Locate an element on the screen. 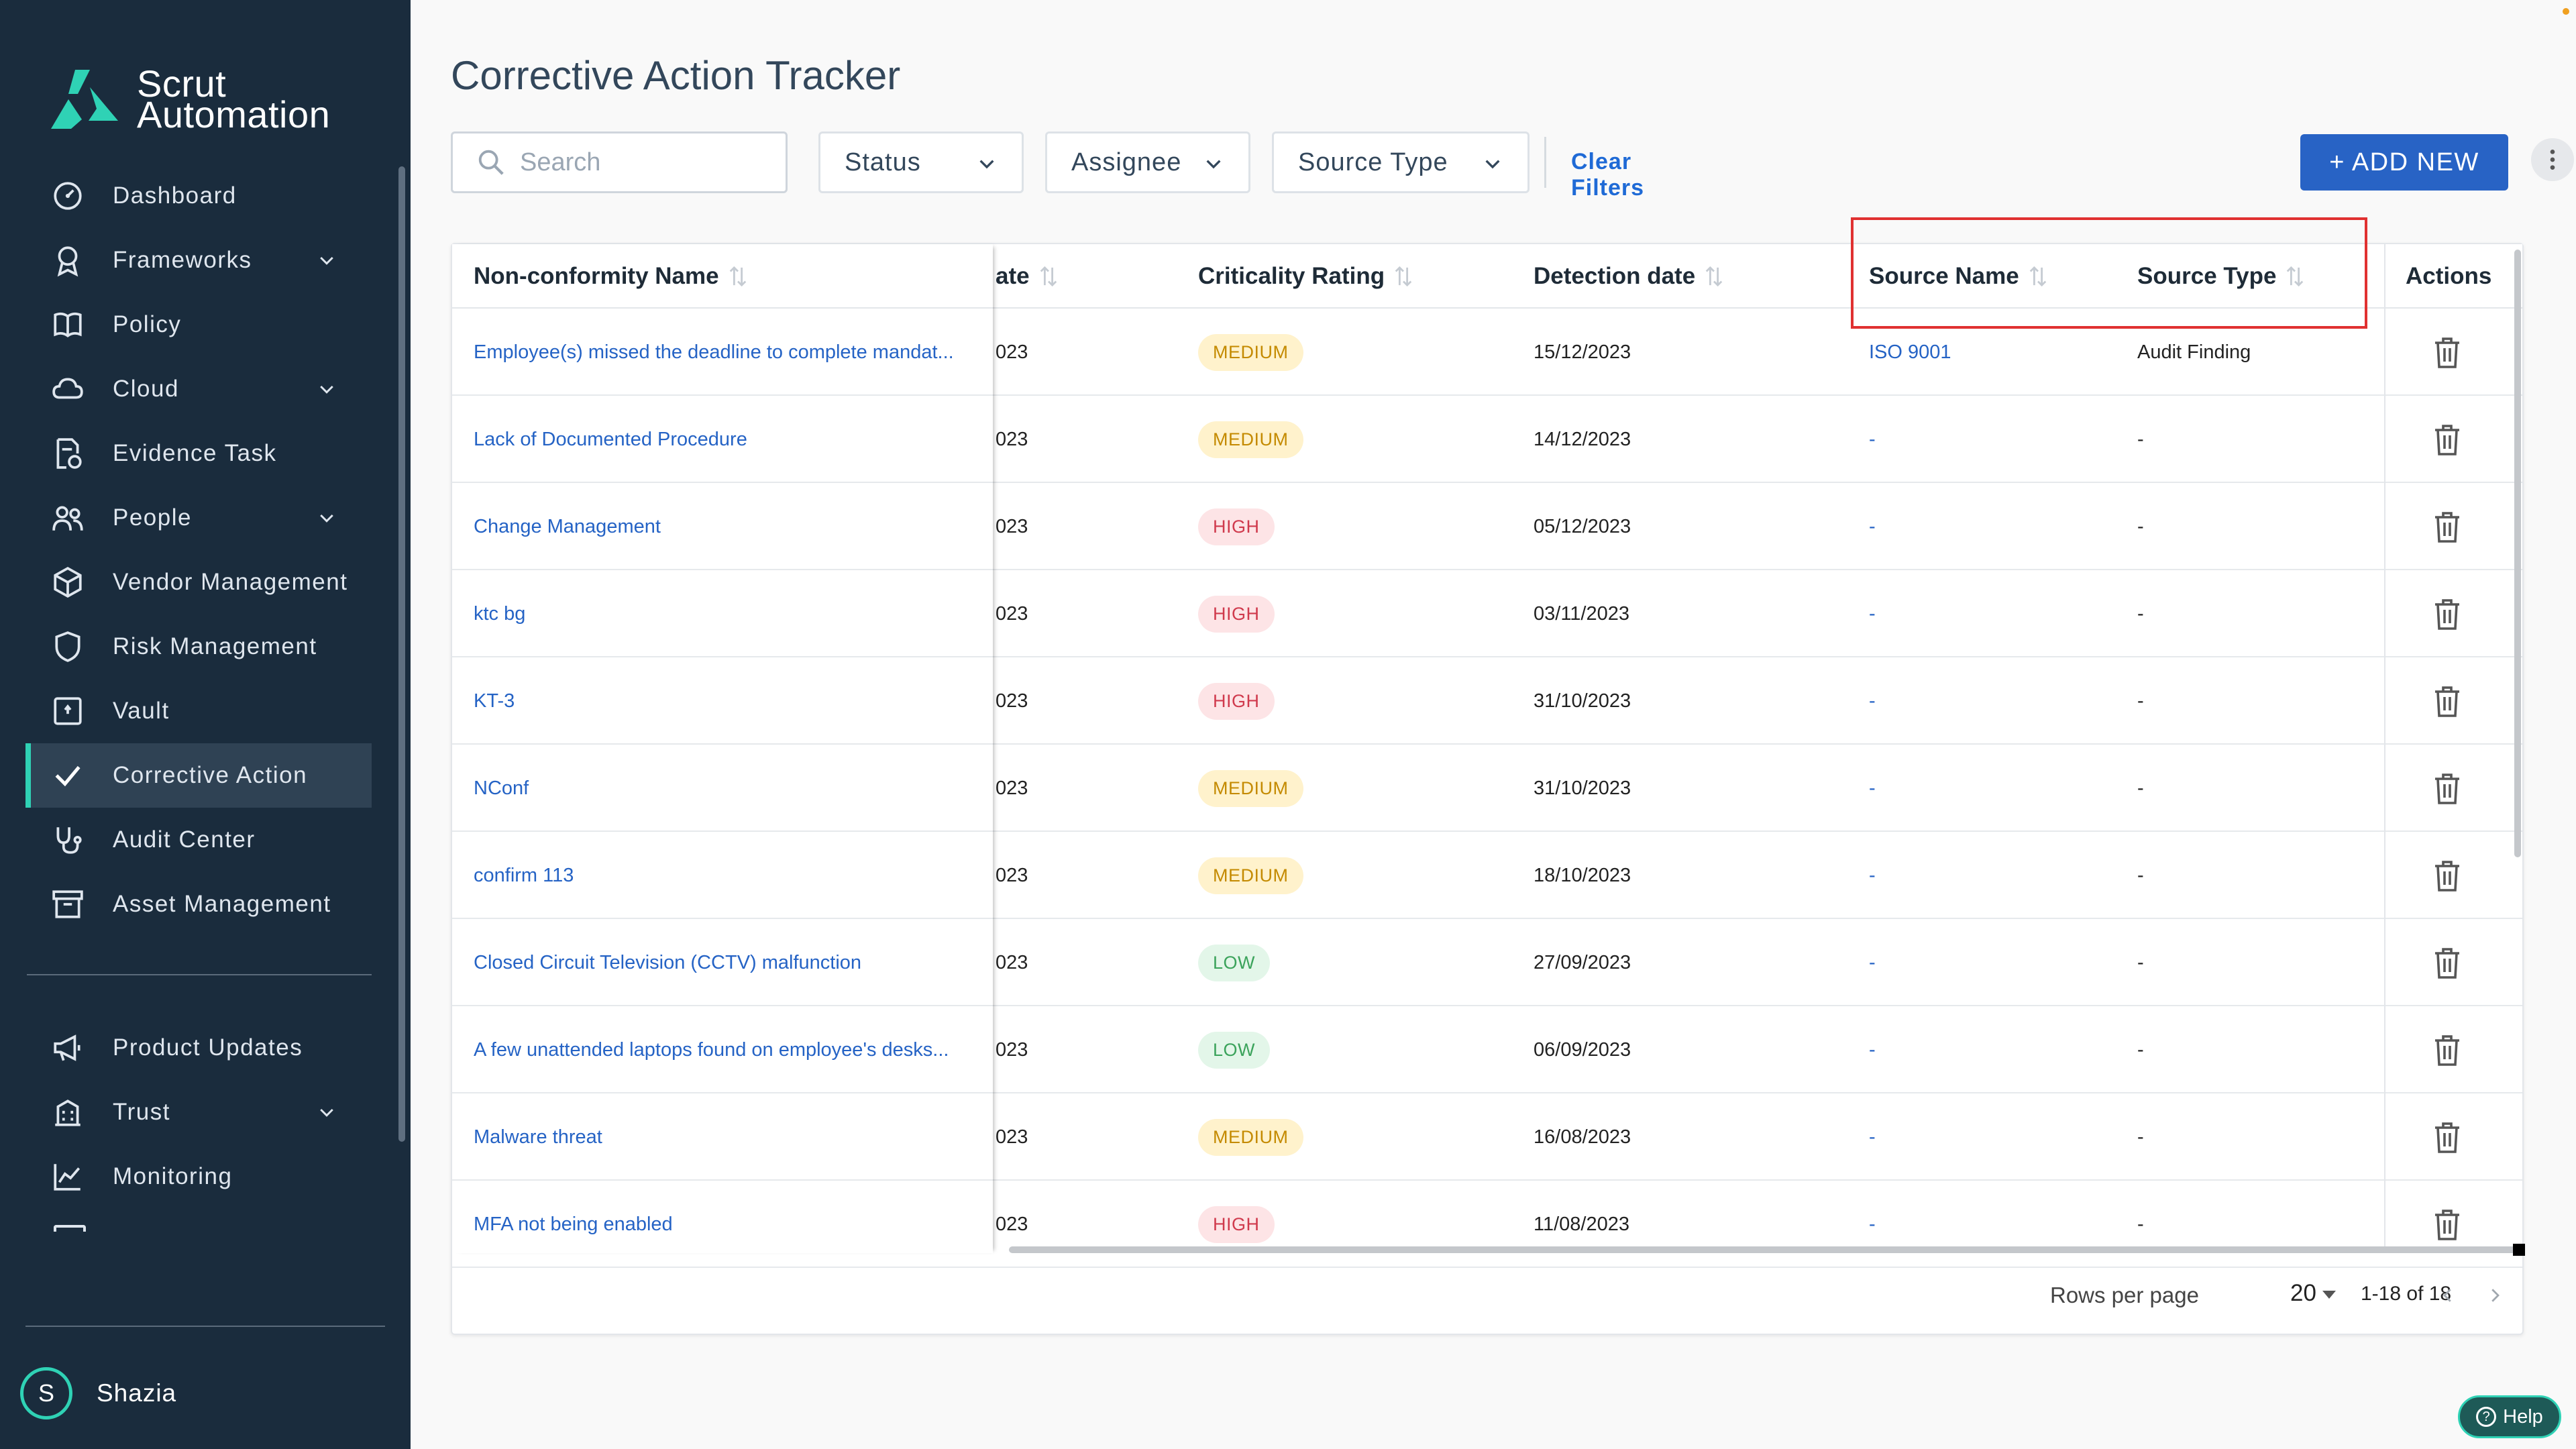  book-icon is located at coordinates (68, 324).